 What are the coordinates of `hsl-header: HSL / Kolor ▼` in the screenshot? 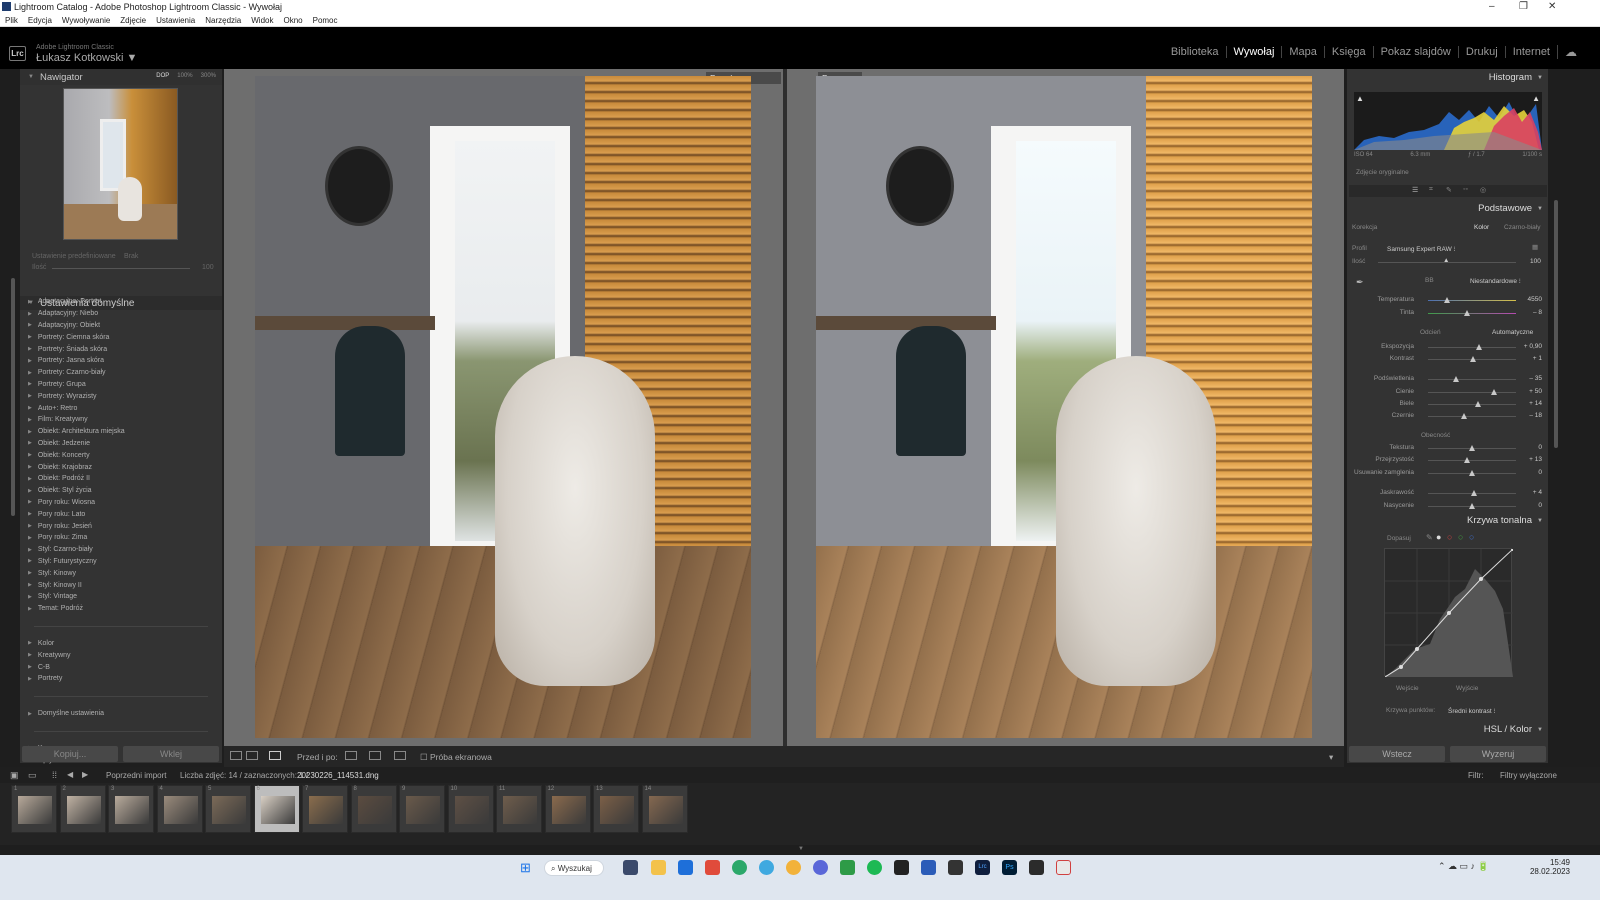 It's located at (1447, 730).